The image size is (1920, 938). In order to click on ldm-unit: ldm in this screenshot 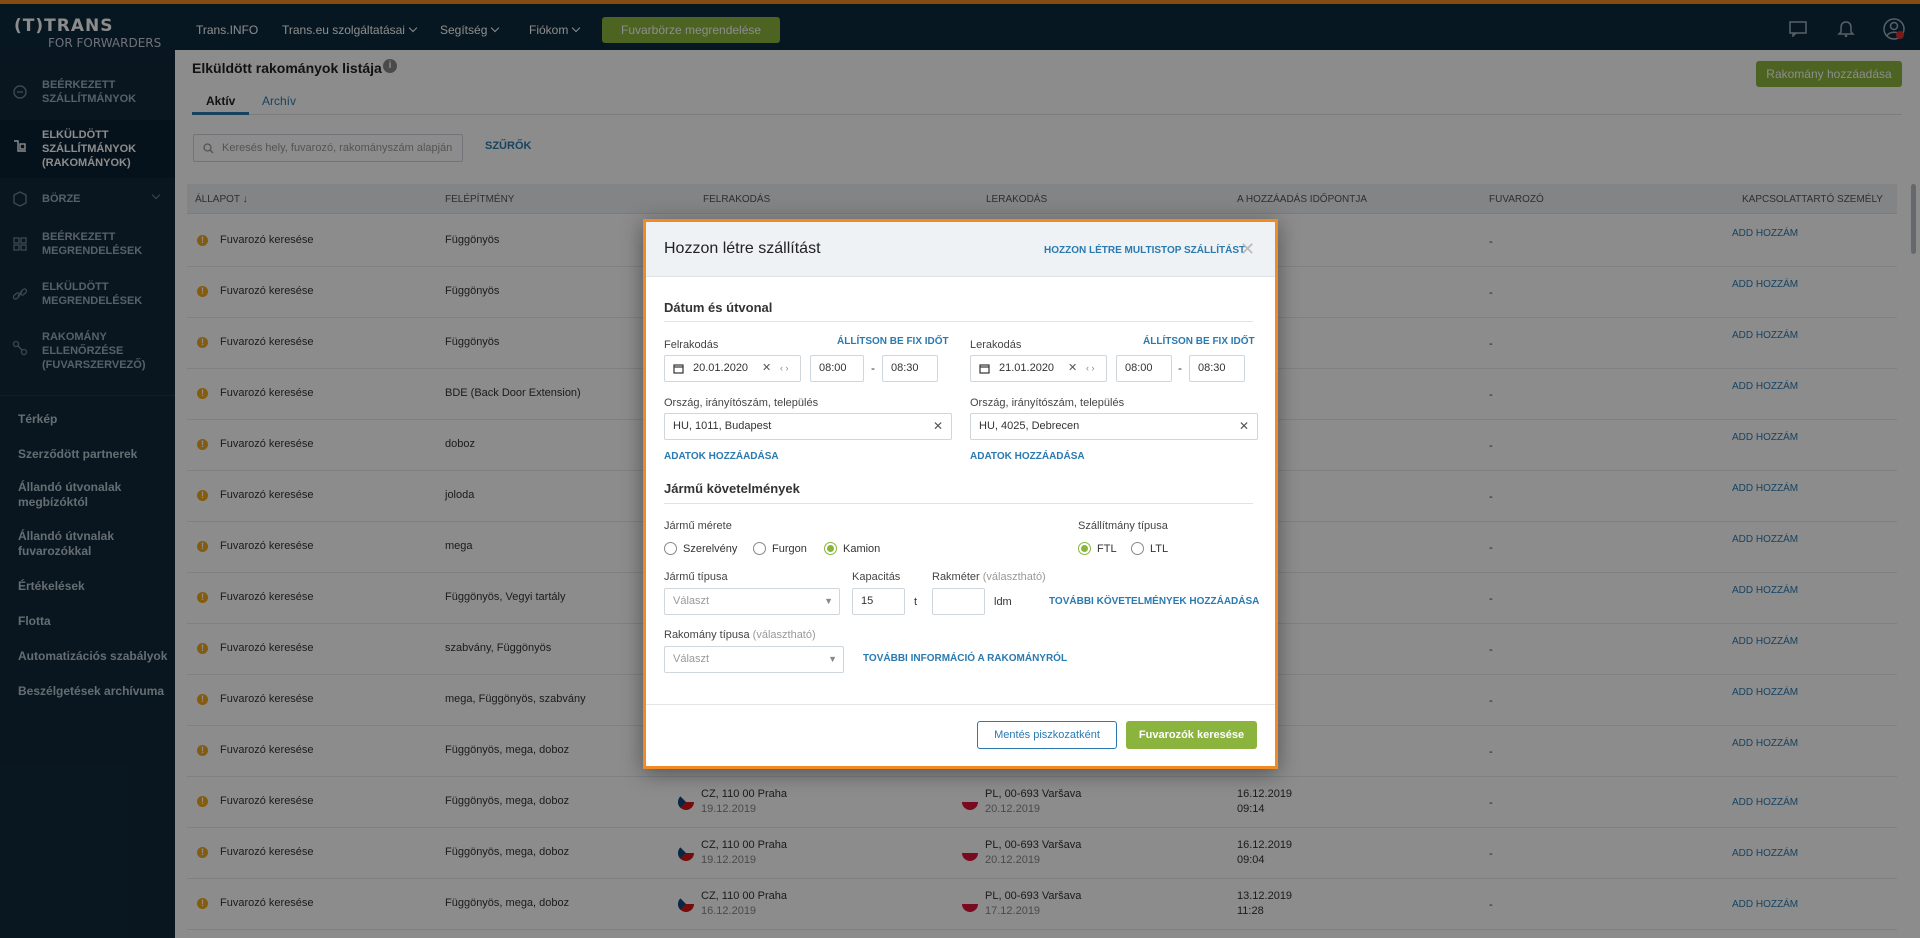, I will do `click(1003, 602)`.